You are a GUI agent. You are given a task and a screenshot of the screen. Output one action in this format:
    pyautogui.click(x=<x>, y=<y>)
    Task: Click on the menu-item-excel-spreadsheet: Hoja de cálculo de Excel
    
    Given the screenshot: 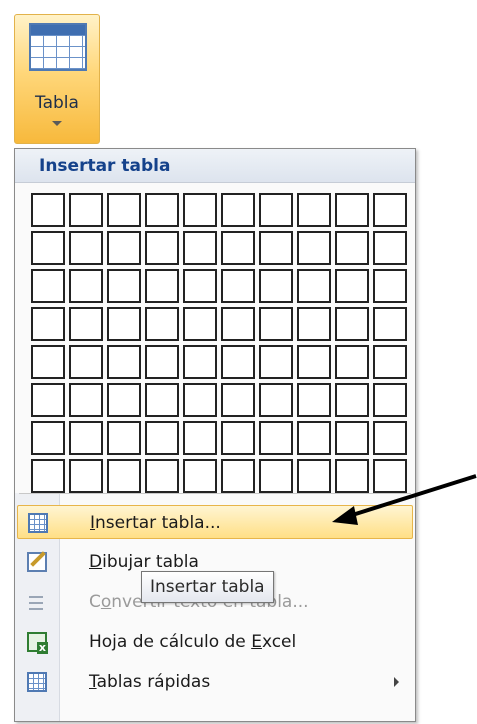 What is the action you would take?
    pyautogui.click(x=215, y=642)
    